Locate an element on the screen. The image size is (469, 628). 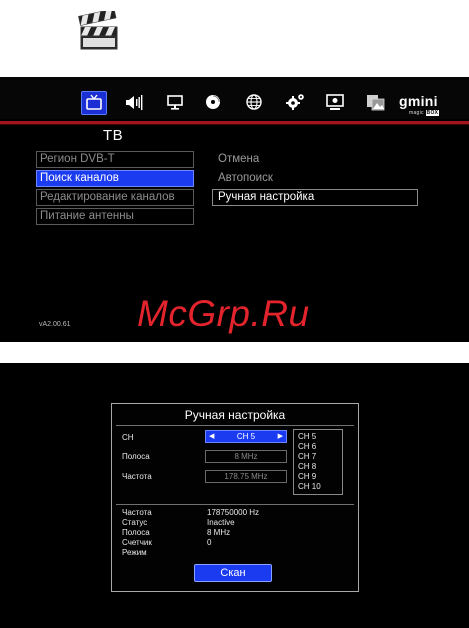
list-item: CH 8 is located at coordinates (307, 466).